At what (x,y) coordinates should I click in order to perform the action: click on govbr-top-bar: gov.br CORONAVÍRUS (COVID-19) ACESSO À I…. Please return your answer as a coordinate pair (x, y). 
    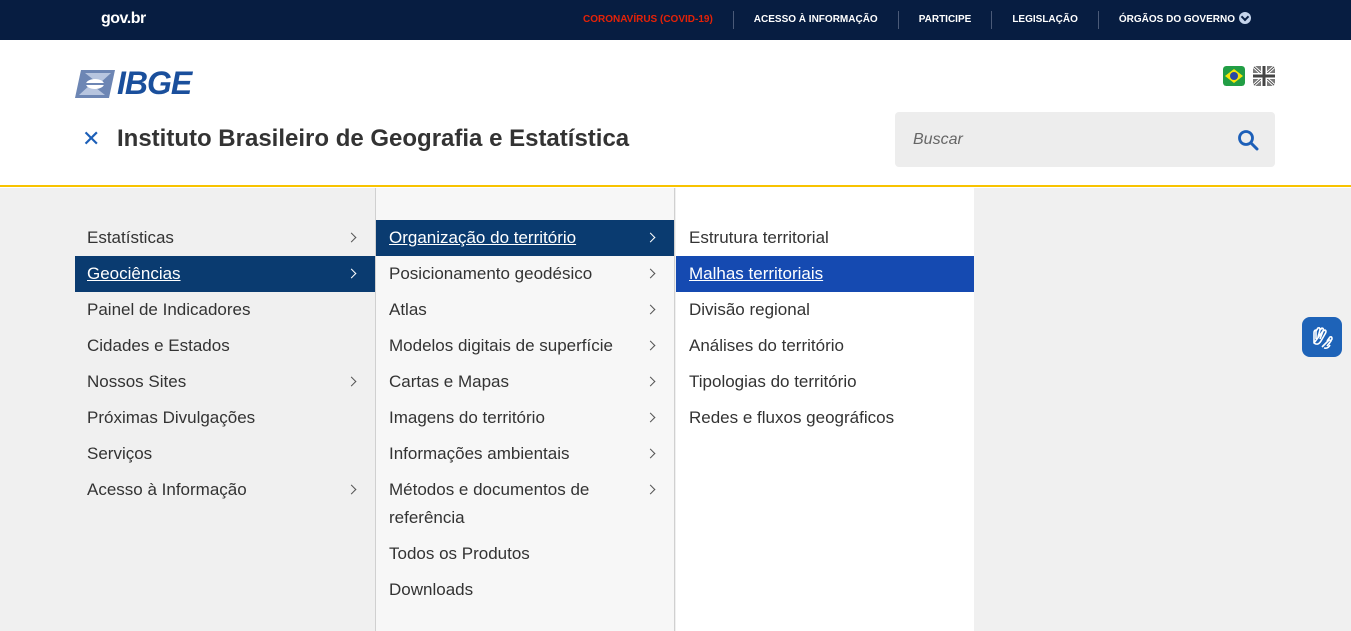
    Looking at the image, I should click on (675, 20).